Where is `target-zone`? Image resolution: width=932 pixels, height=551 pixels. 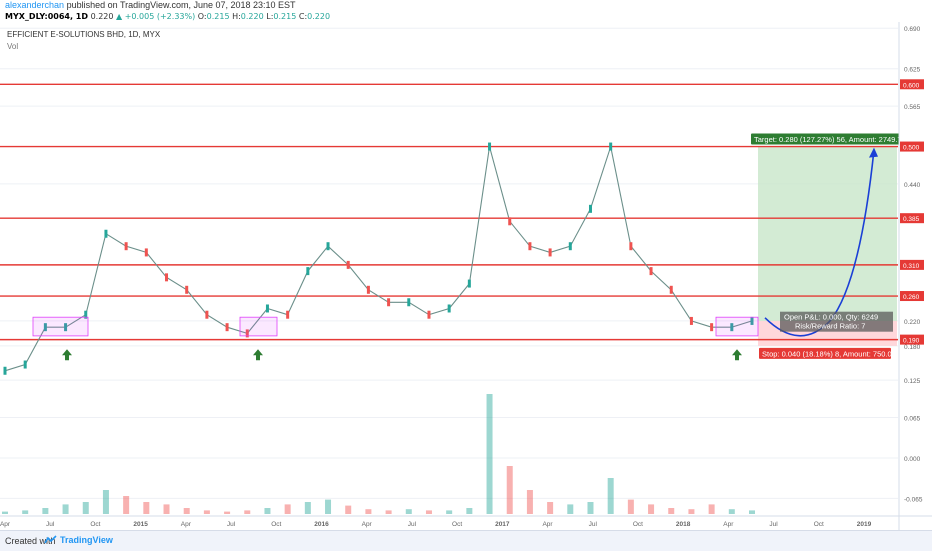 target-zone is located at coordinates (827, 233).